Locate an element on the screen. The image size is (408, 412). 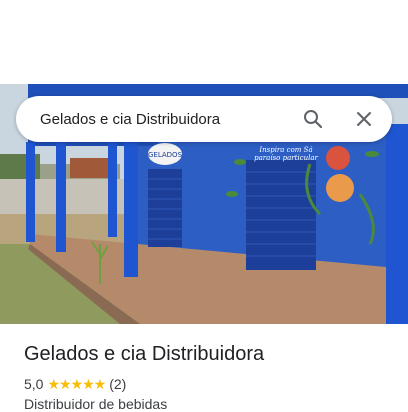
close-icon is located at coordinates (364, 119).